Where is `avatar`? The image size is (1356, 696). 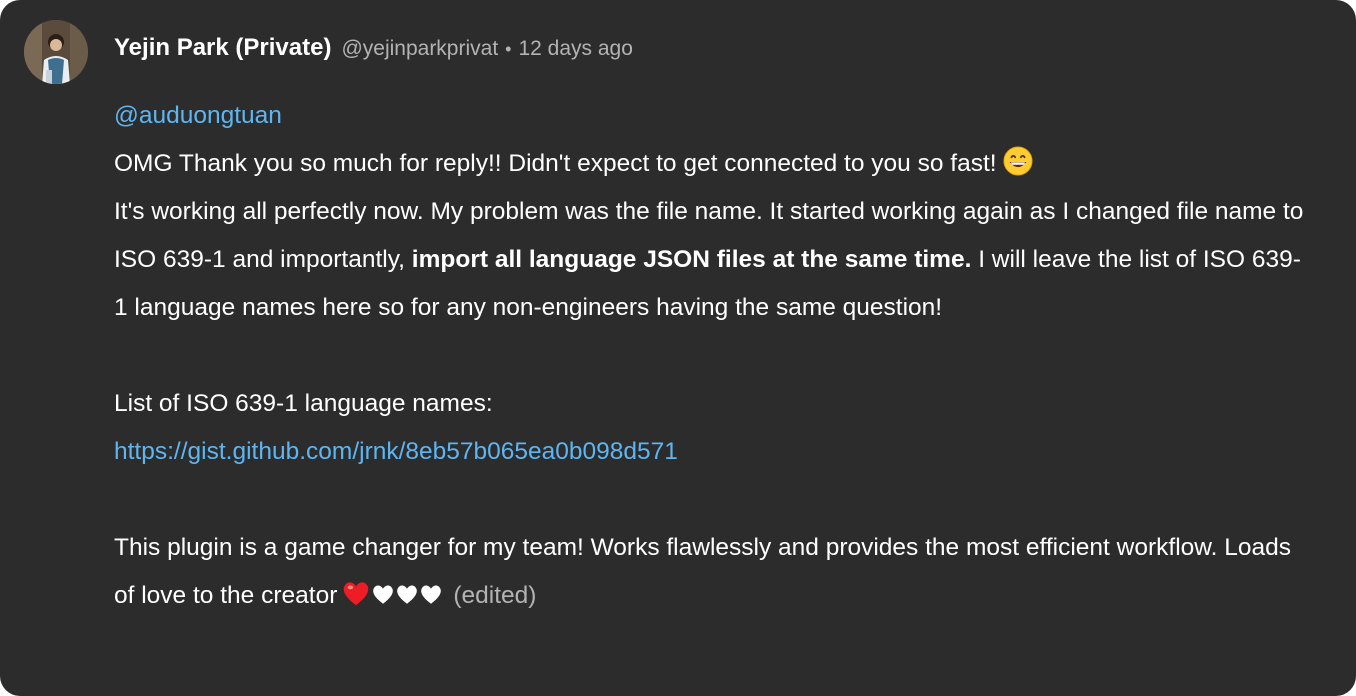
avatar is located at coordinates (56, 52).